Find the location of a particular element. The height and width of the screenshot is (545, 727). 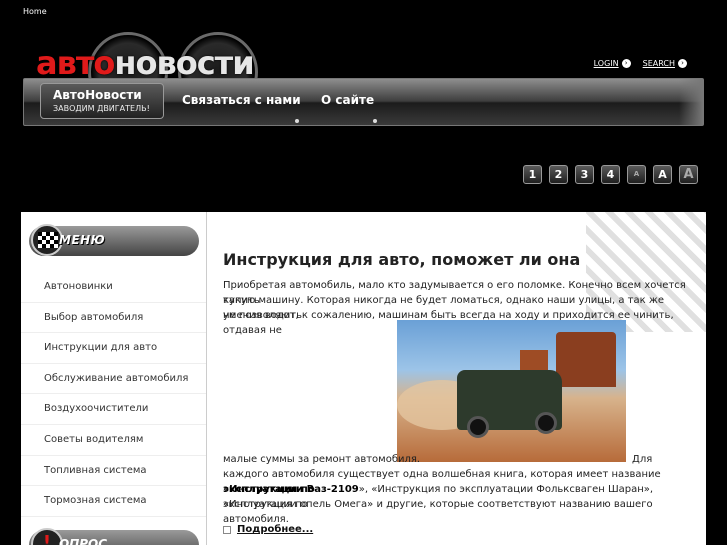

nav-home-subtitle: ЗАВОДИМ ДВИГАТЕЛЬ! is located at coordinates (101, 108).